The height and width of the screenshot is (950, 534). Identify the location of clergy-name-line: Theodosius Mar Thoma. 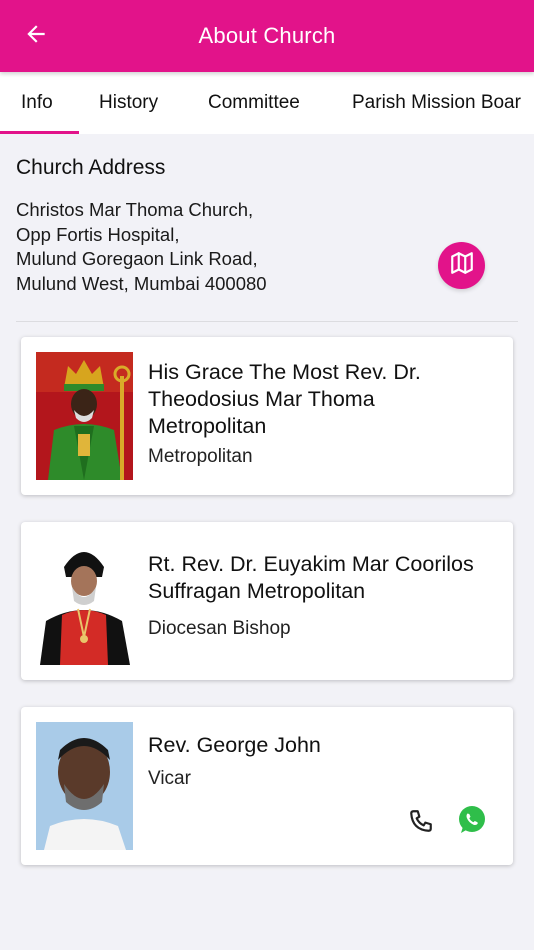
(261, 399).